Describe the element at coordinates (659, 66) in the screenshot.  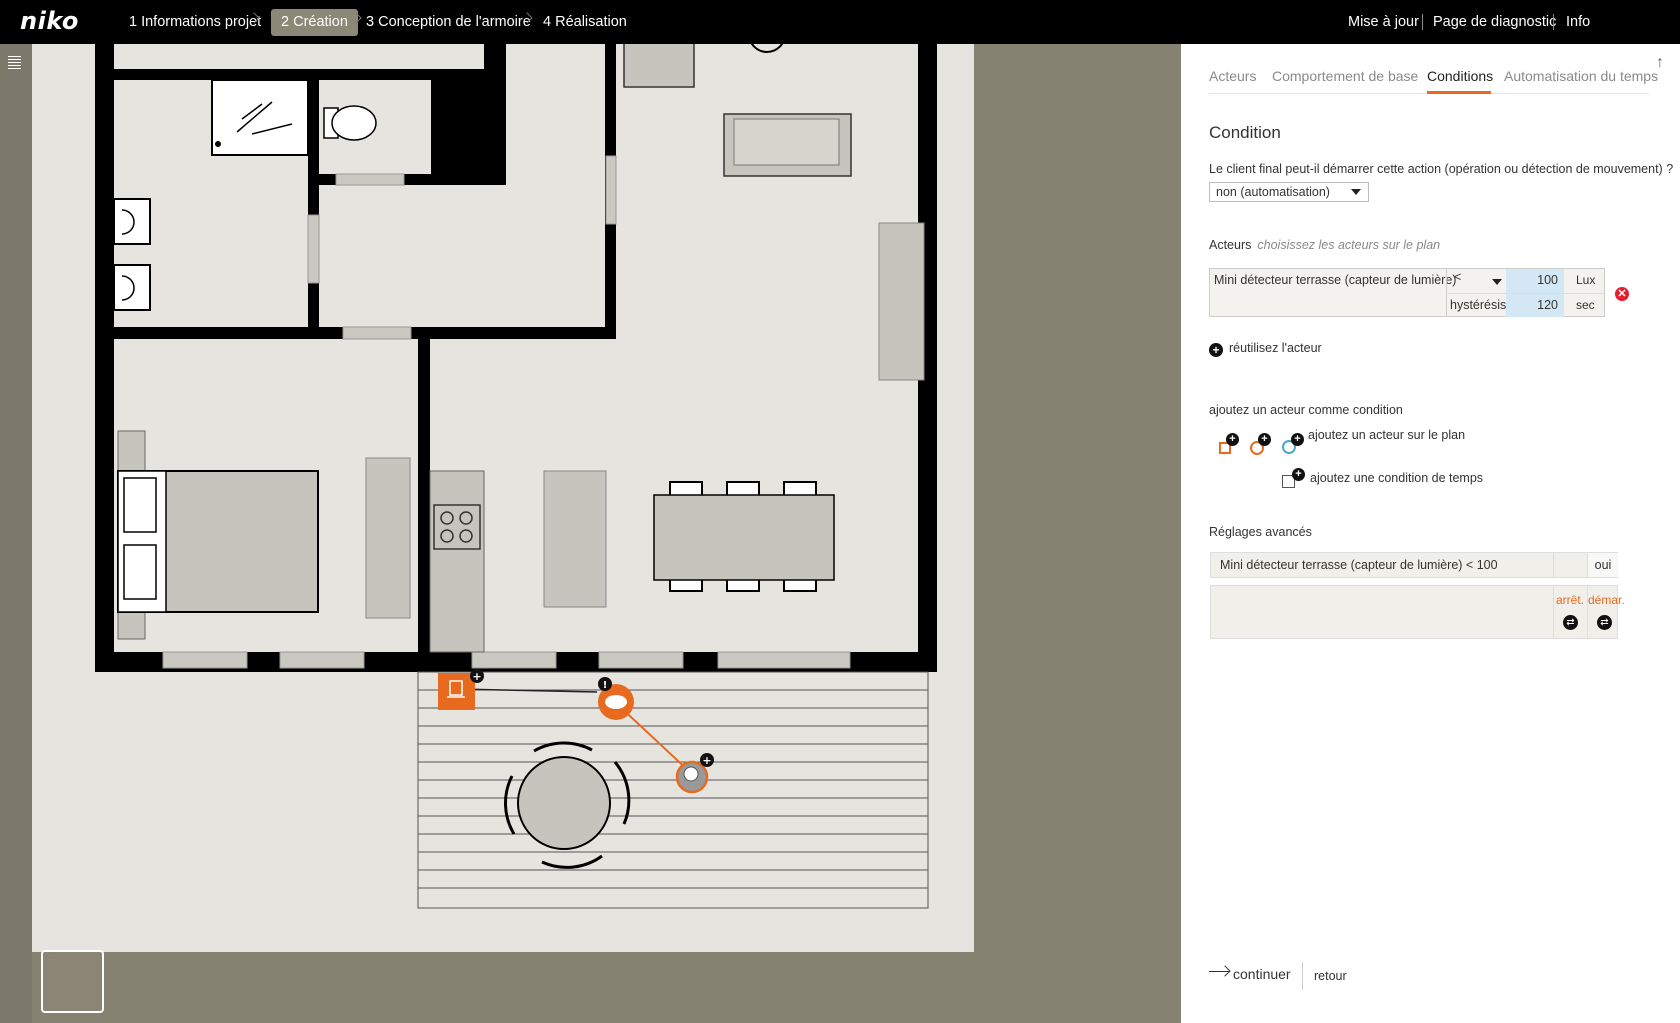
I see `furniture` at that location.